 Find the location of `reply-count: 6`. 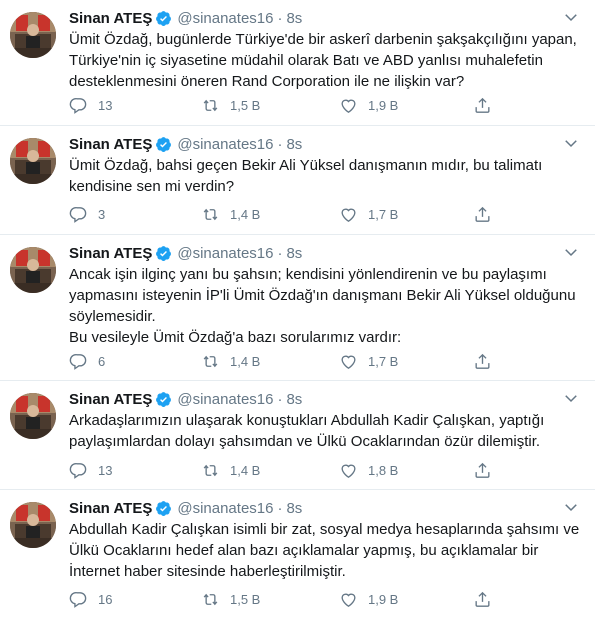

reply-count: 6 is located at coordinates (102, 361).